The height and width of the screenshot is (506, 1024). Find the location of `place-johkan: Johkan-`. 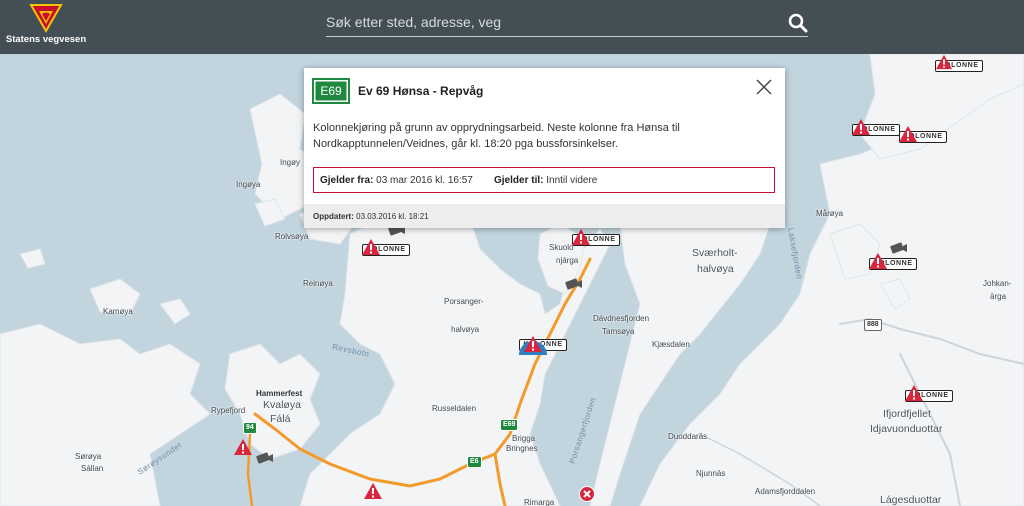

place-johkan: Johkan- is located at coordinates (997, 283).